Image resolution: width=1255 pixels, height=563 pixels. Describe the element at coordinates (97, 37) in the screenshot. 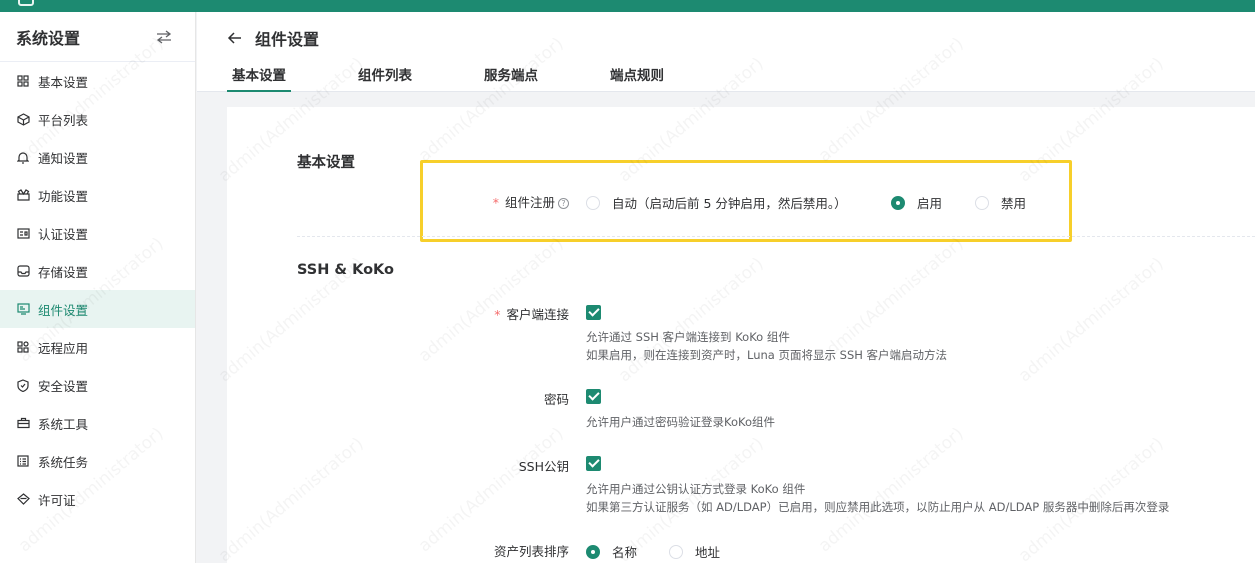

I see `sidebar-header: 系统设置` at that location.